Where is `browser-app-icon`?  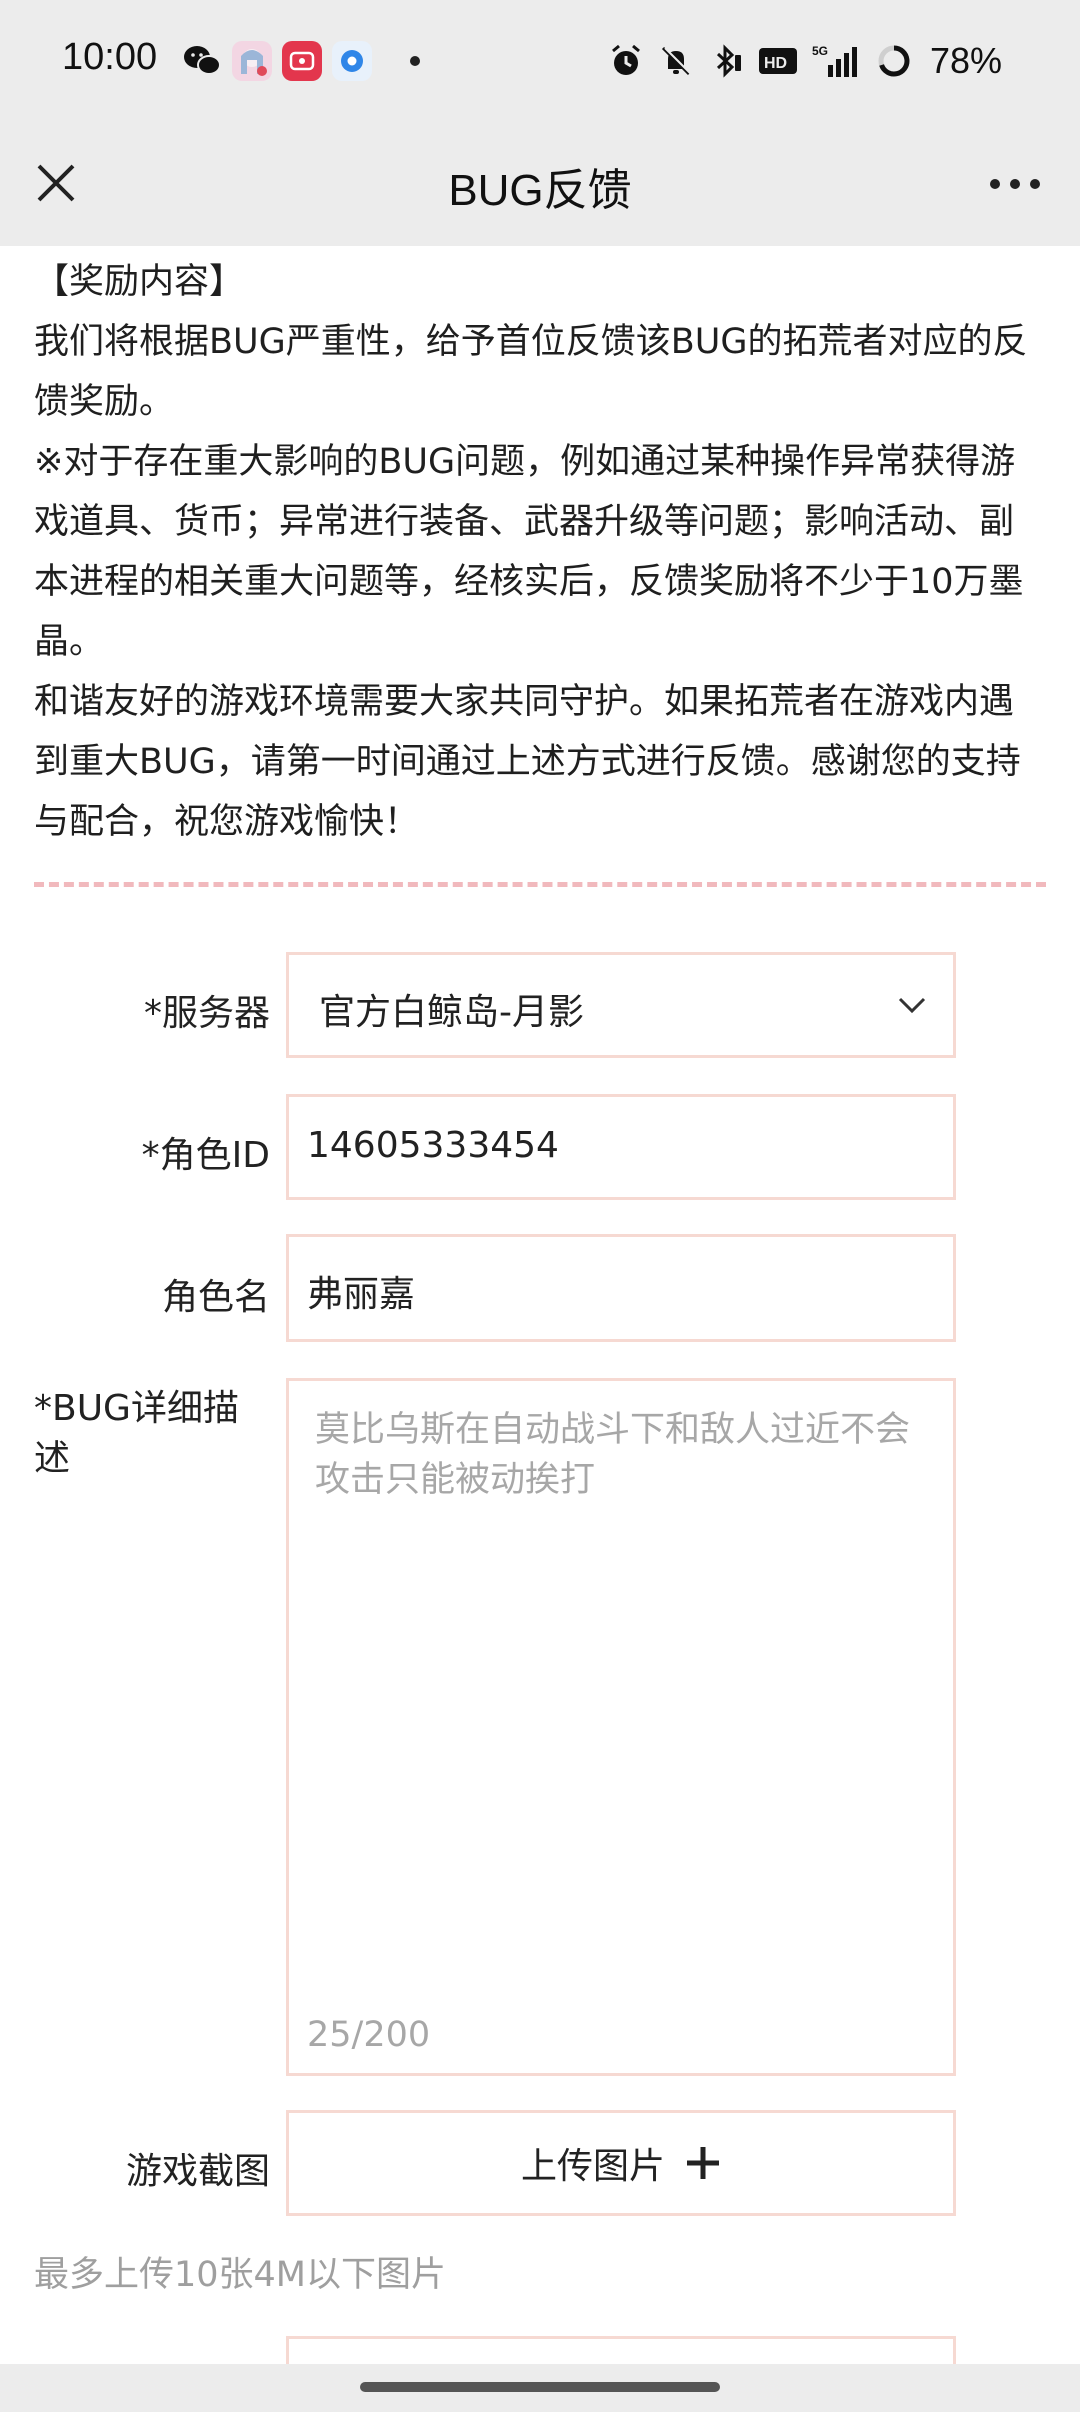
browser-app-icon is located at coordinates (352, 61).